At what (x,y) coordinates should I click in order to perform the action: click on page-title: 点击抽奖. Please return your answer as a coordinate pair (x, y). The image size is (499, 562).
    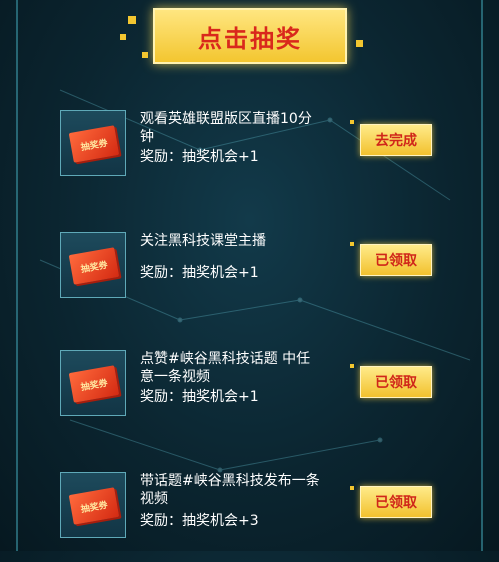
    Looking at the image, I should click on (250, 38).